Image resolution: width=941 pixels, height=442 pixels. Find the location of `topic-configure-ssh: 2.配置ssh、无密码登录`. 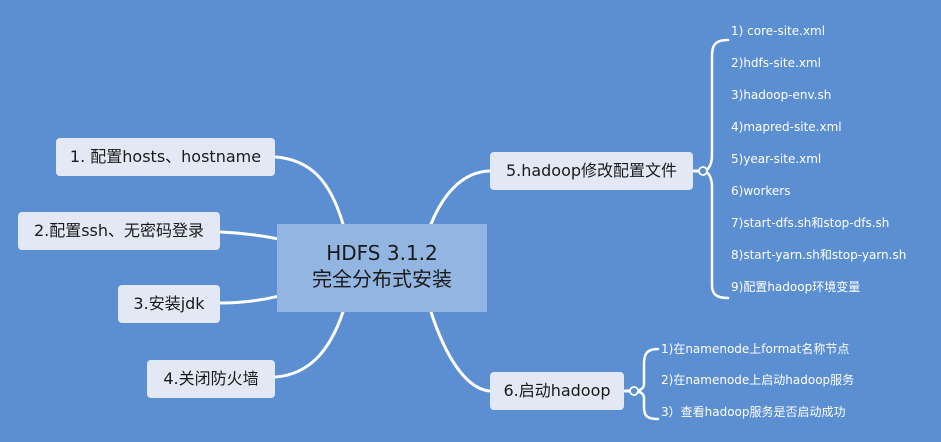

topic-configure-ssh: 2.配置ssh、无密码登录 is located at coordinates (119, 231).